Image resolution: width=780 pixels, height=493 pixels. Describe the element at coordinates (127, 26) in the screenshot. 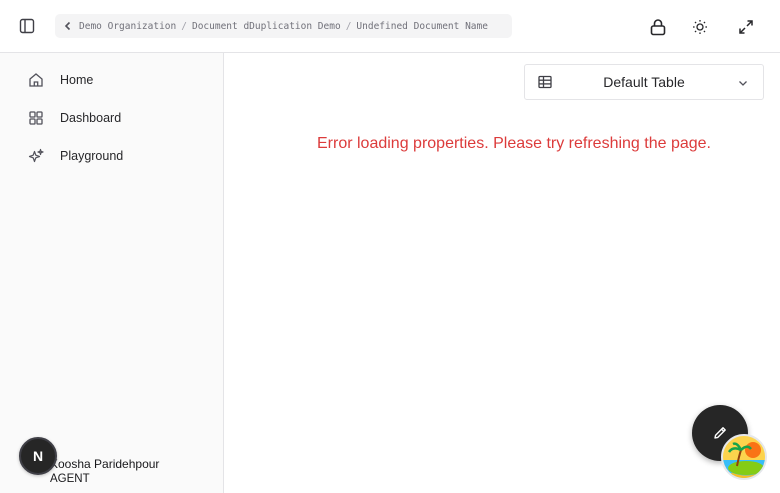

I see `breadcrumb-item-organization: Demo Organization` at that location.